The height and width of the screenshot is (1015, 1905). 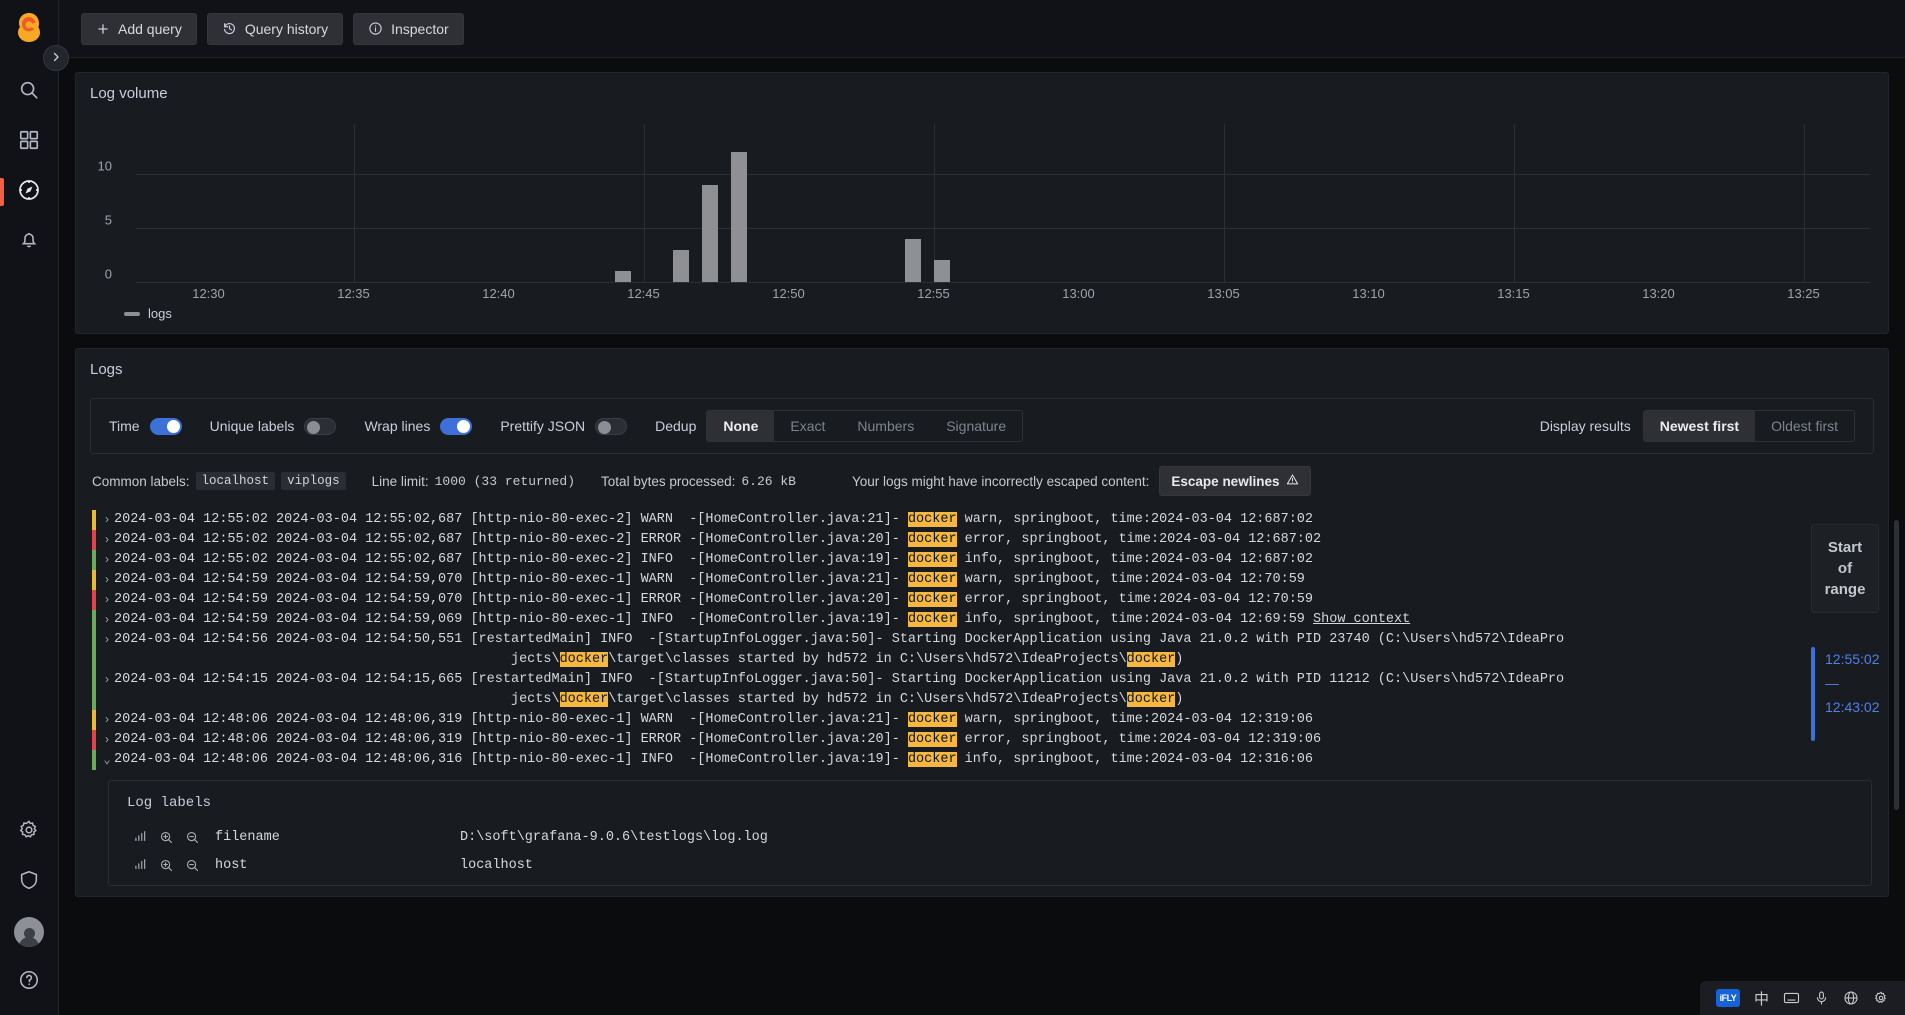 What do you see at coordinates (400, 481) in the screenshot?
I see `line-limit-label: Line limit:` at bounding box center [400, 481].